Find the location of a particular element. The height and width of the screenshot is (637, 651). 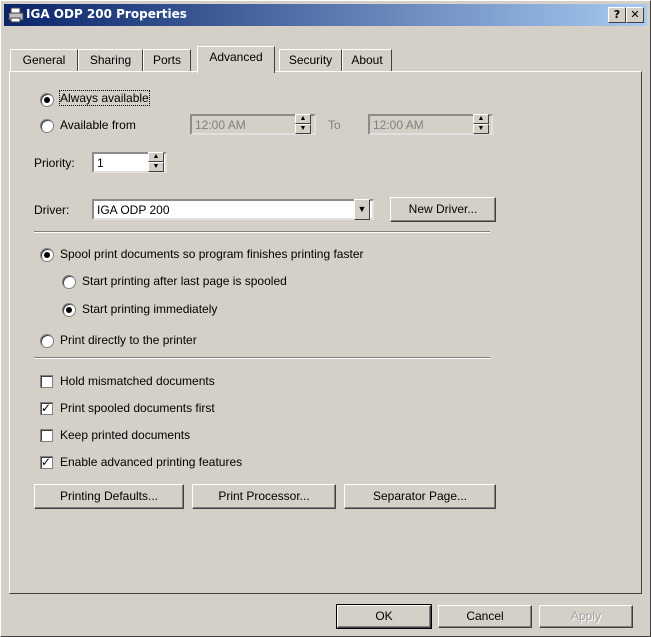

chevron-down-icon: ▼ is located at coordinates (362, 209).